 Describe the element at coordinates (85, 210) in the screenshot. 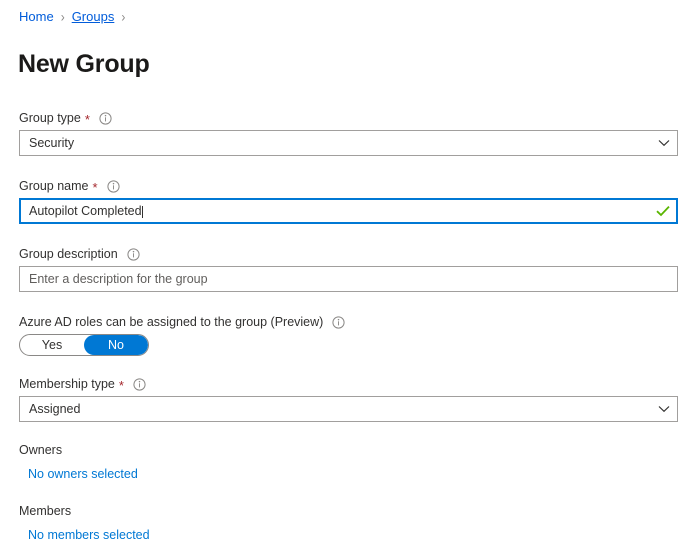

I see `group-name-text: Autopilot Completed` at that location.